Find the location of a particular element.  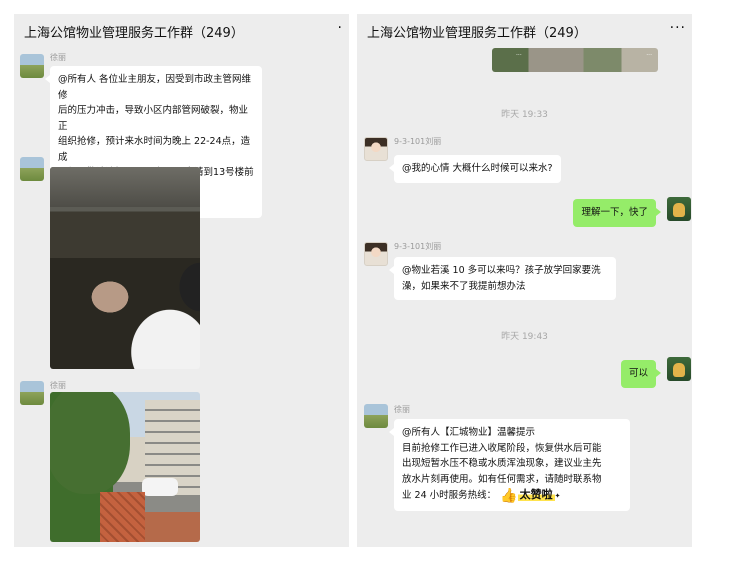

message-text: 理解一下，快了 is located at coordinates (614, 212).